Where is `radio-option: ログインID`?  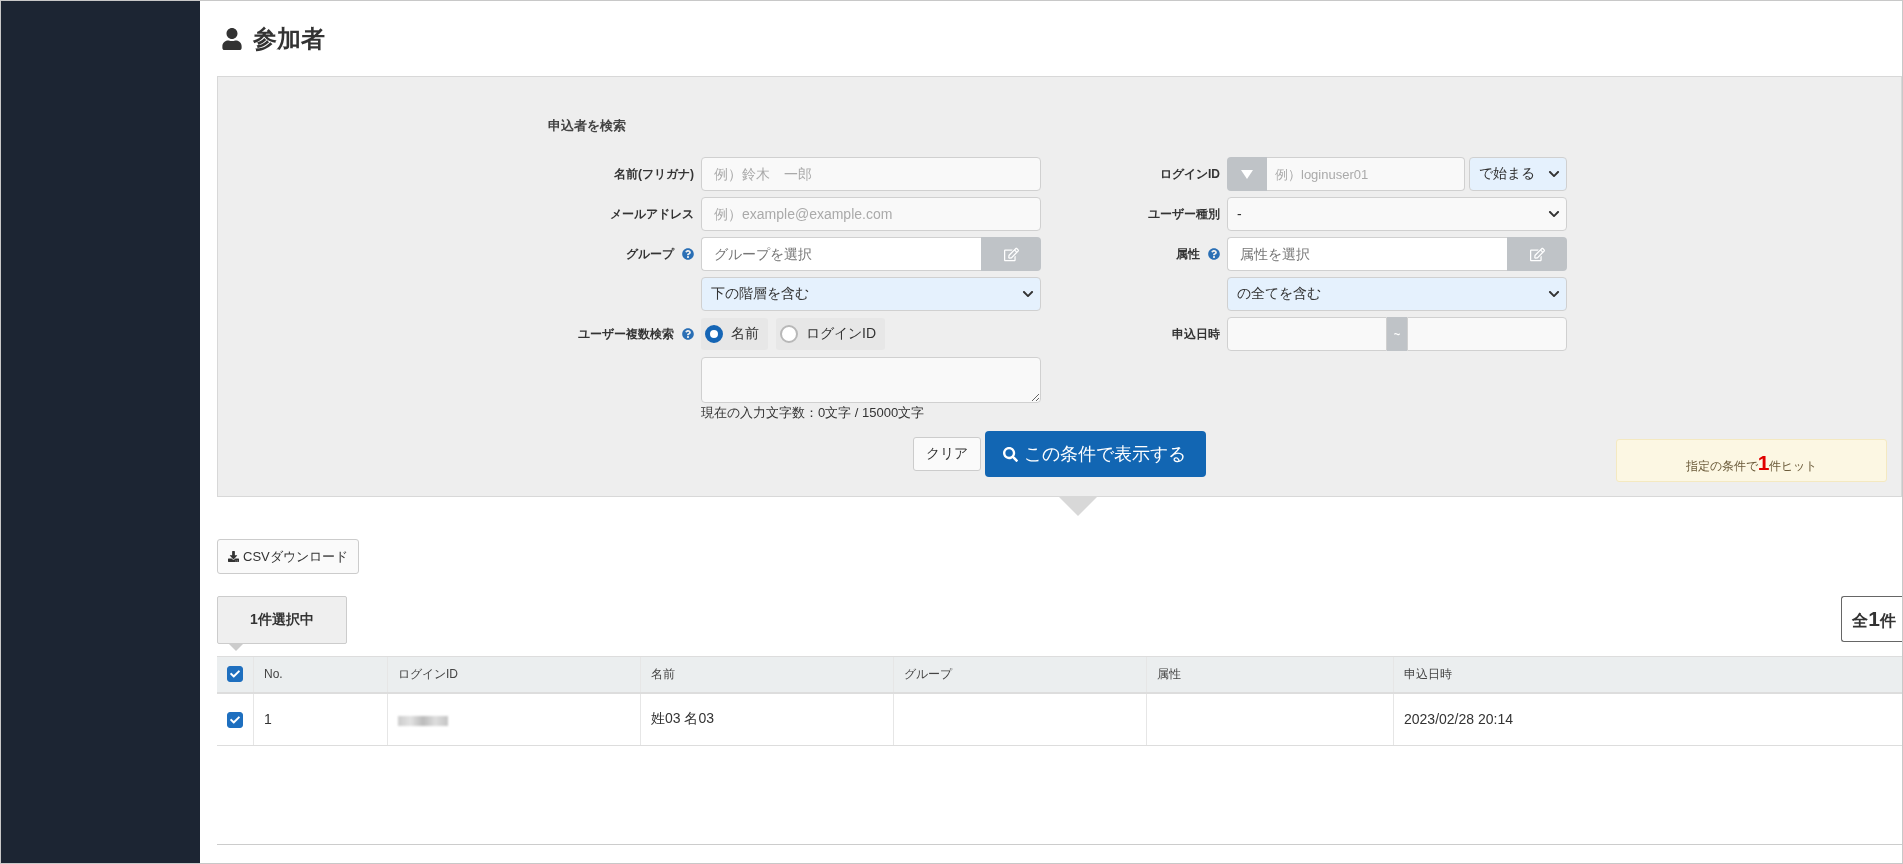 radio-option: ログインID is located at coordinates (830, 334).